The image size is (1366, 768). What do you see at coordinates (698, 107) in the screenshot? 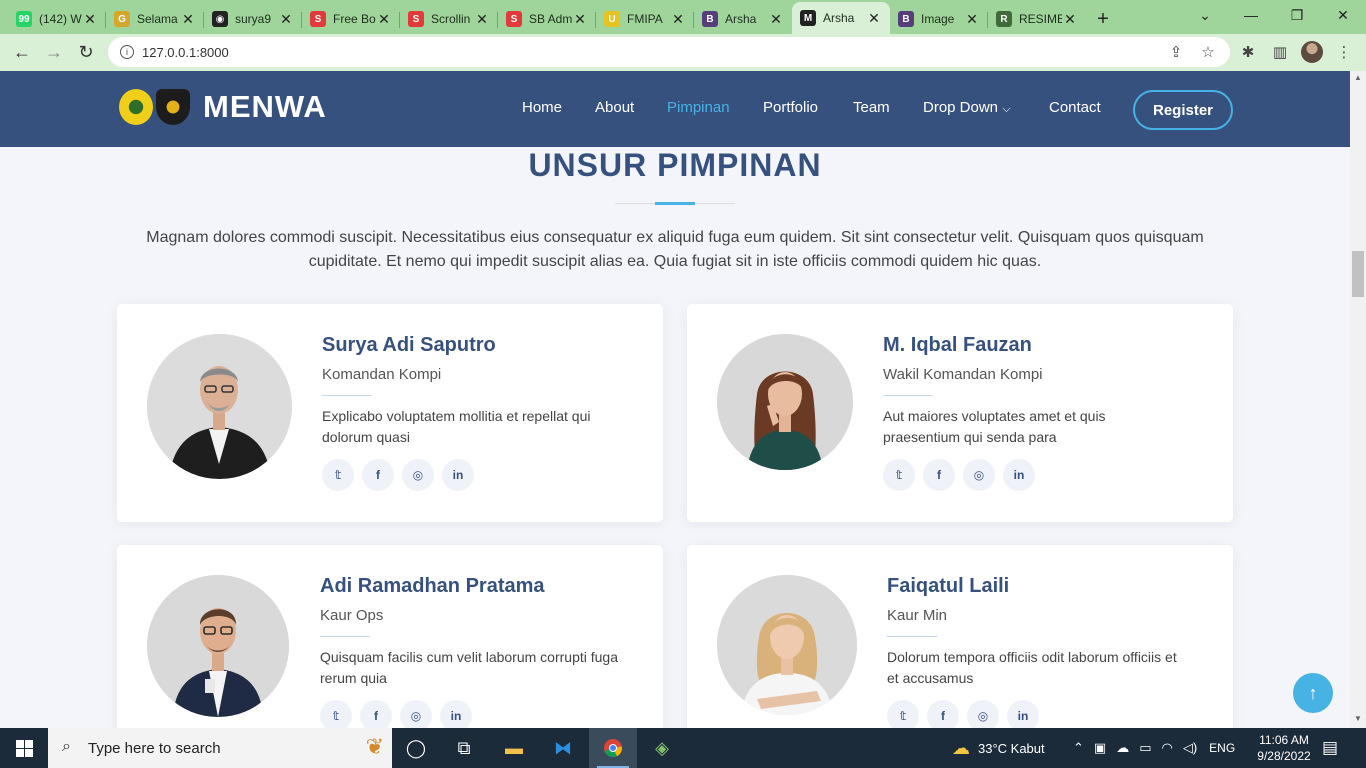
I see `nav-pimpinan: Pimpinan` at bounding box center [698, 107].